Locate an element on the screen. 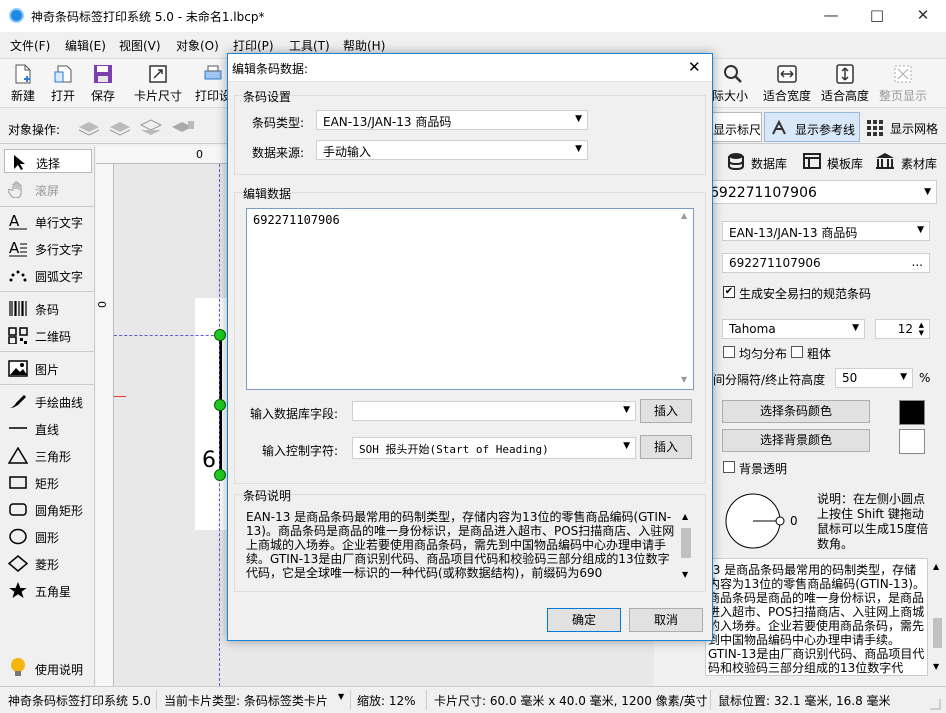 This screenshot has height=713, width=946. bar-color-swatch is located at coordinates (912, 412).